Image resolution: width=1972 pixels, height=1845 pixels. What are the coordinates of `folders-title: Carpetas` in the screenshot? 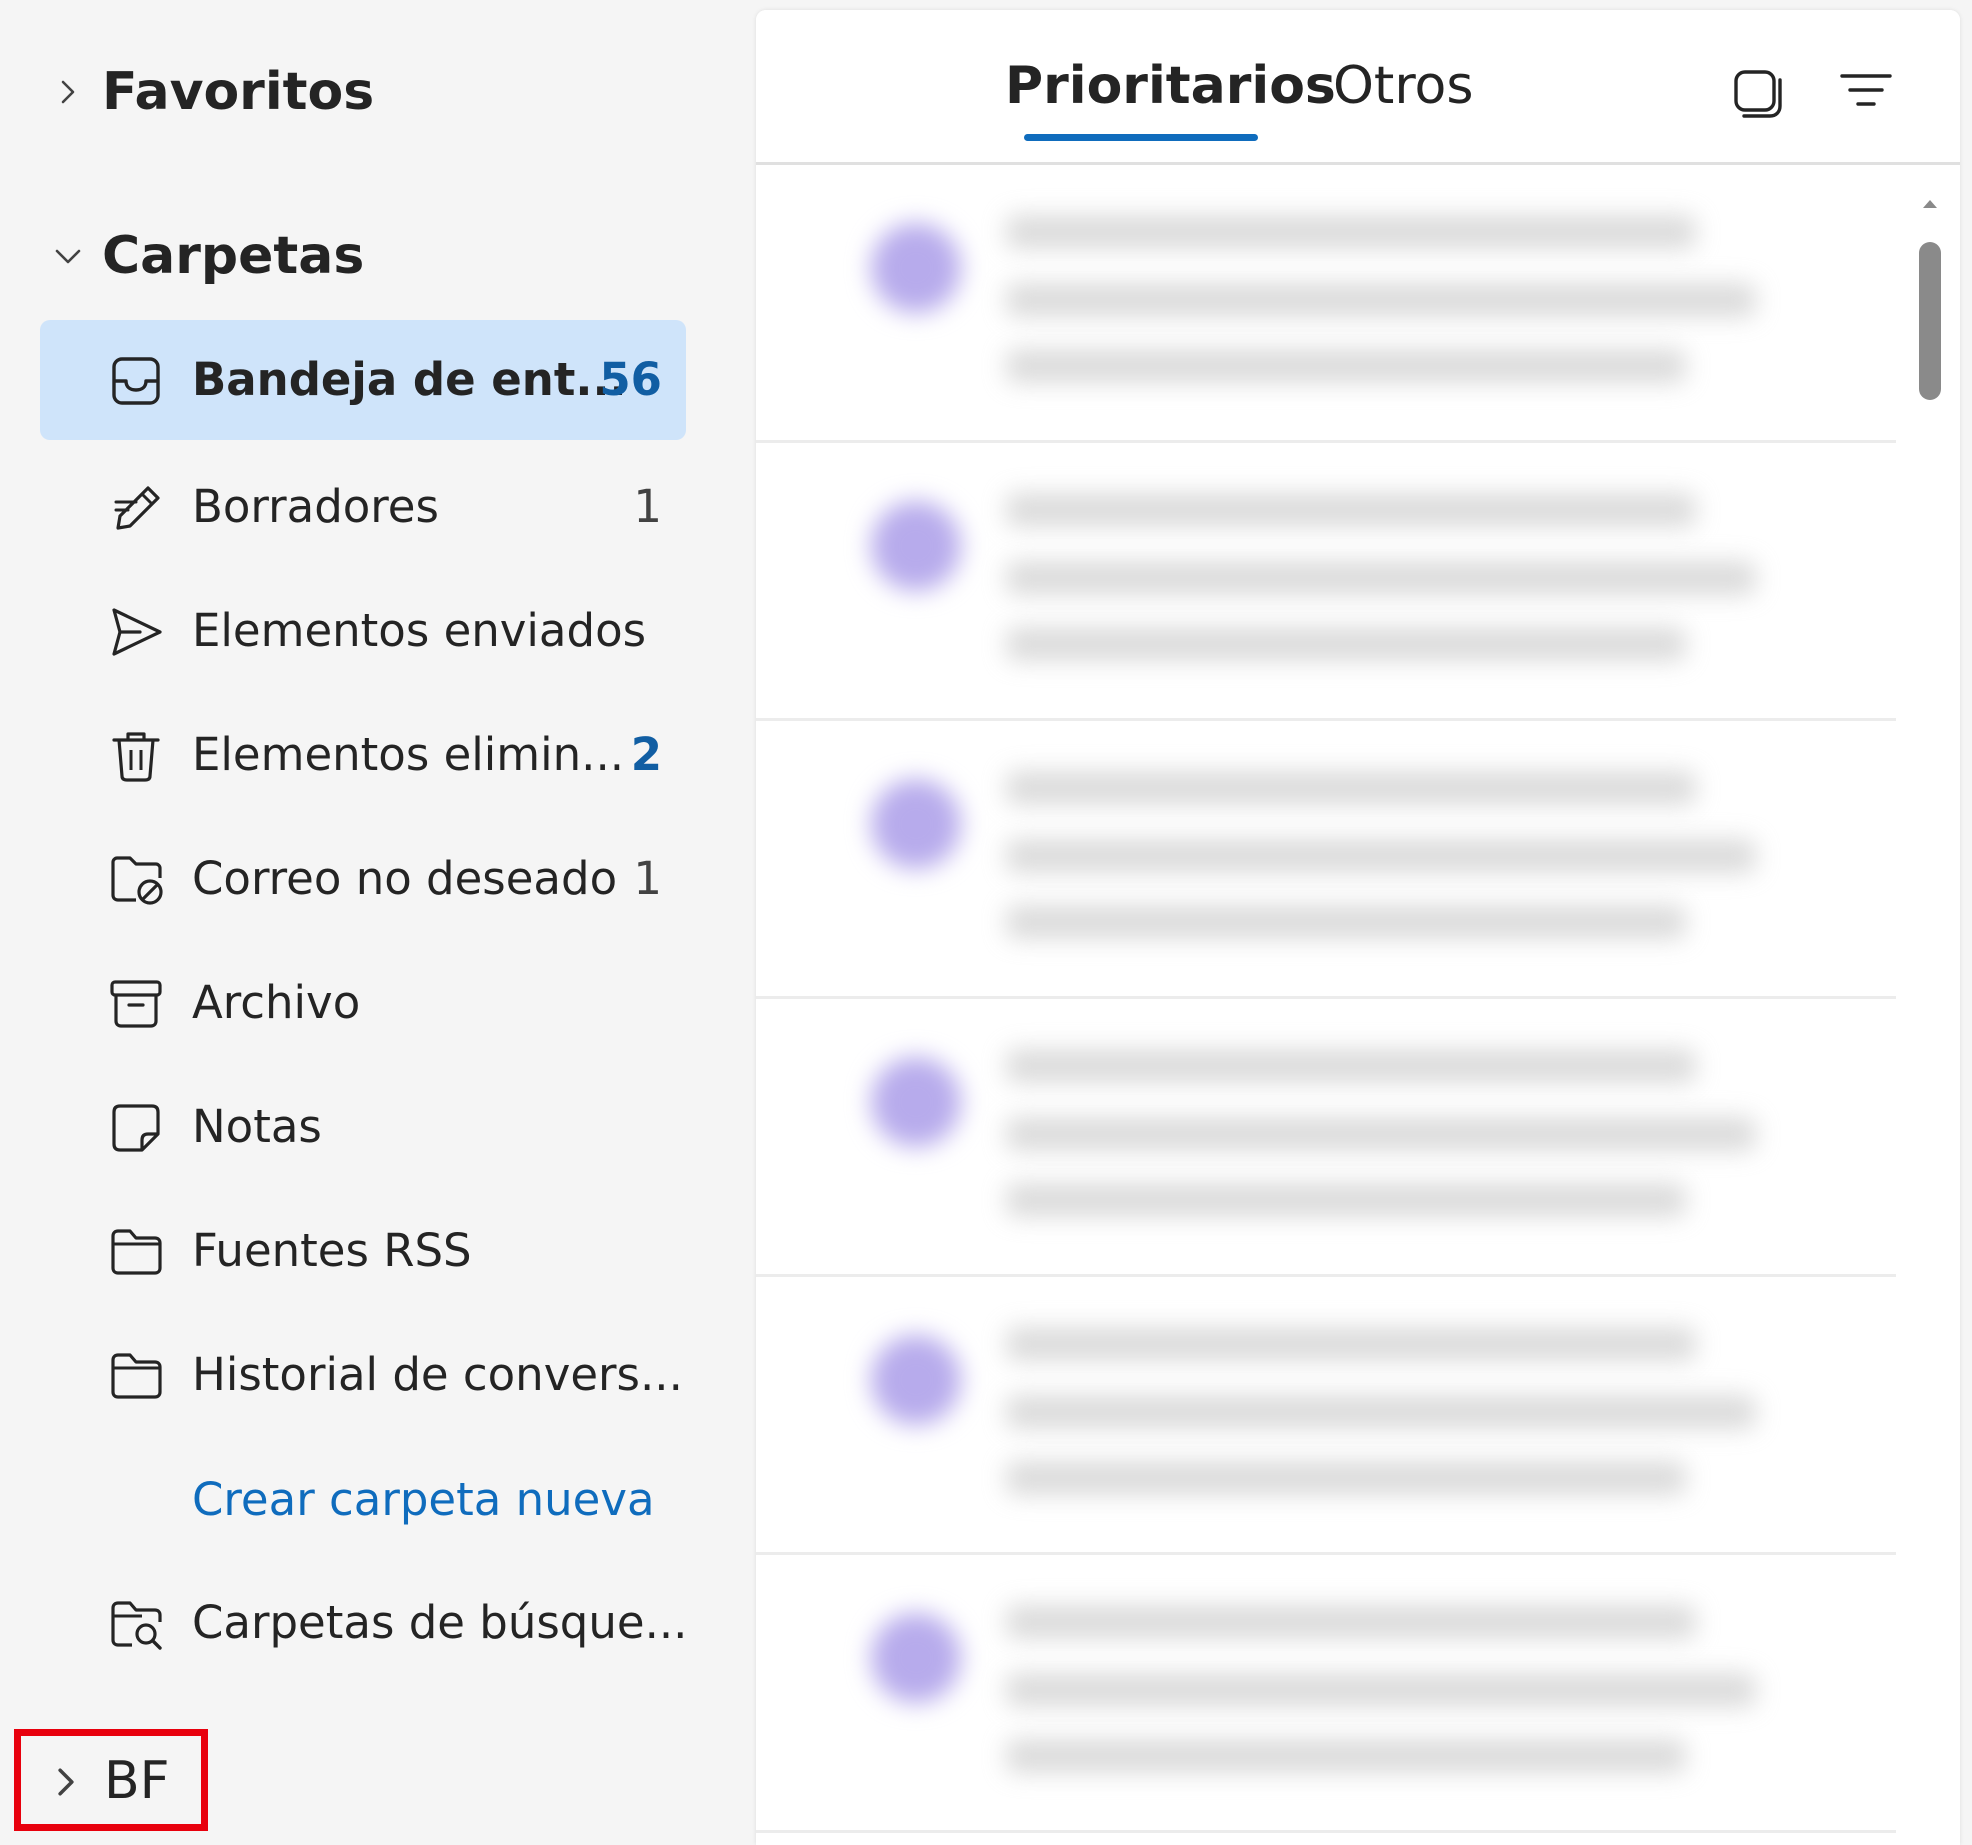 It's located at (233, 256).